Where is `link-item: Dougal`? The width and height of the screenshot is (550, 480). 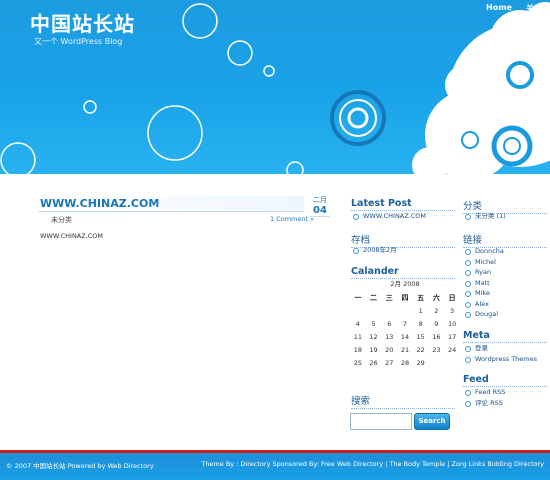
link-item: Dougal is located at coordinates (483, 314).